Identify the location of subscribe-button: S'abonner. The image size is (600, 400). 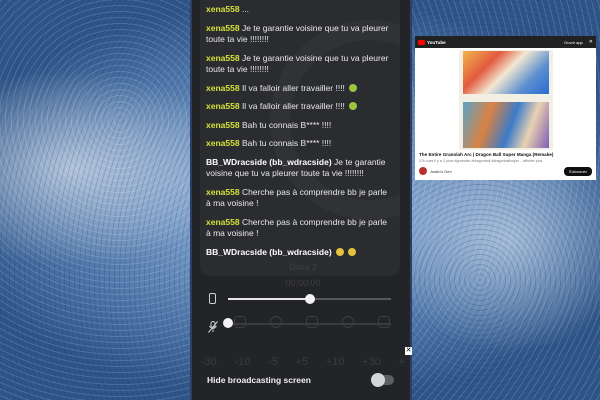
(577, 171).